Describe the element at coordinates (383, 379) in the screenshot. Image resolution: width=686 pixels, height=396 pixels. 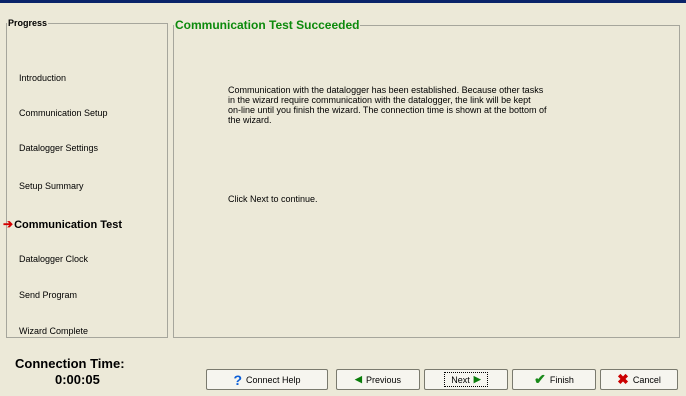
I see `previous-label: Previous` at that location.